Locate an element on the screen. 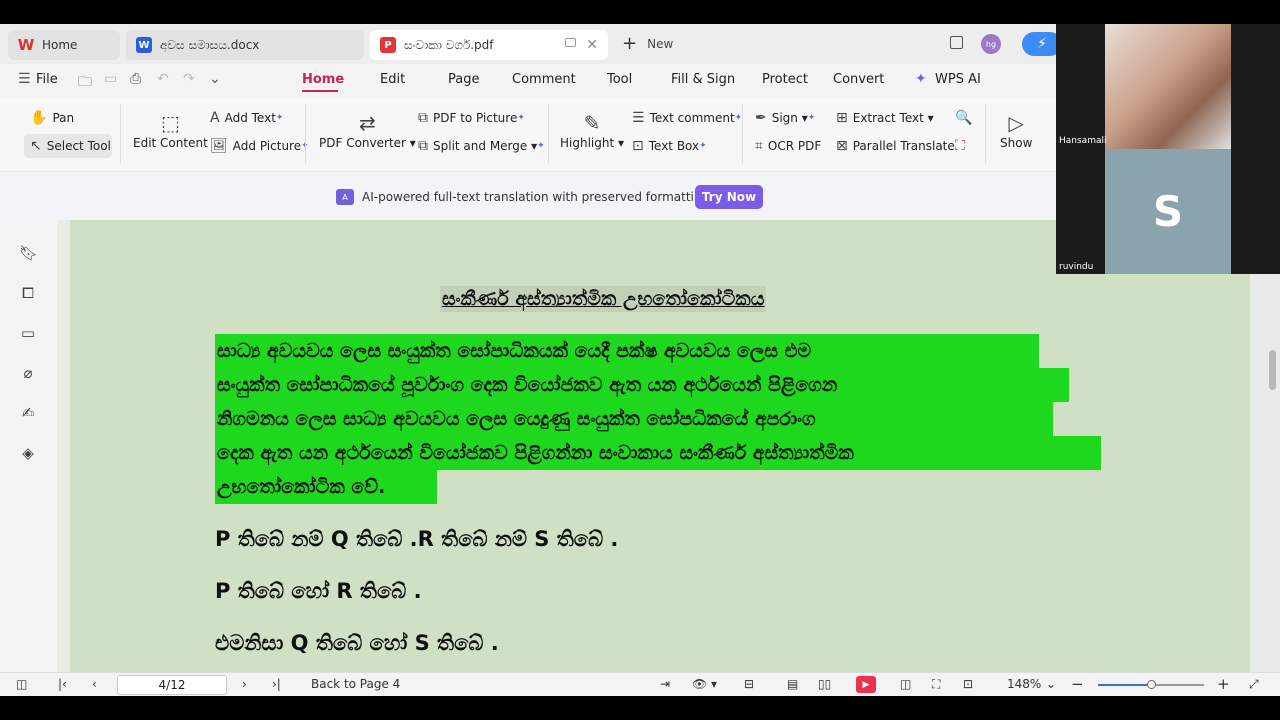 Image resolution: width=1280 pixels, height=720 pixels. select-tool-button: ↖ Select Tool is located at coordinates (70, 146).